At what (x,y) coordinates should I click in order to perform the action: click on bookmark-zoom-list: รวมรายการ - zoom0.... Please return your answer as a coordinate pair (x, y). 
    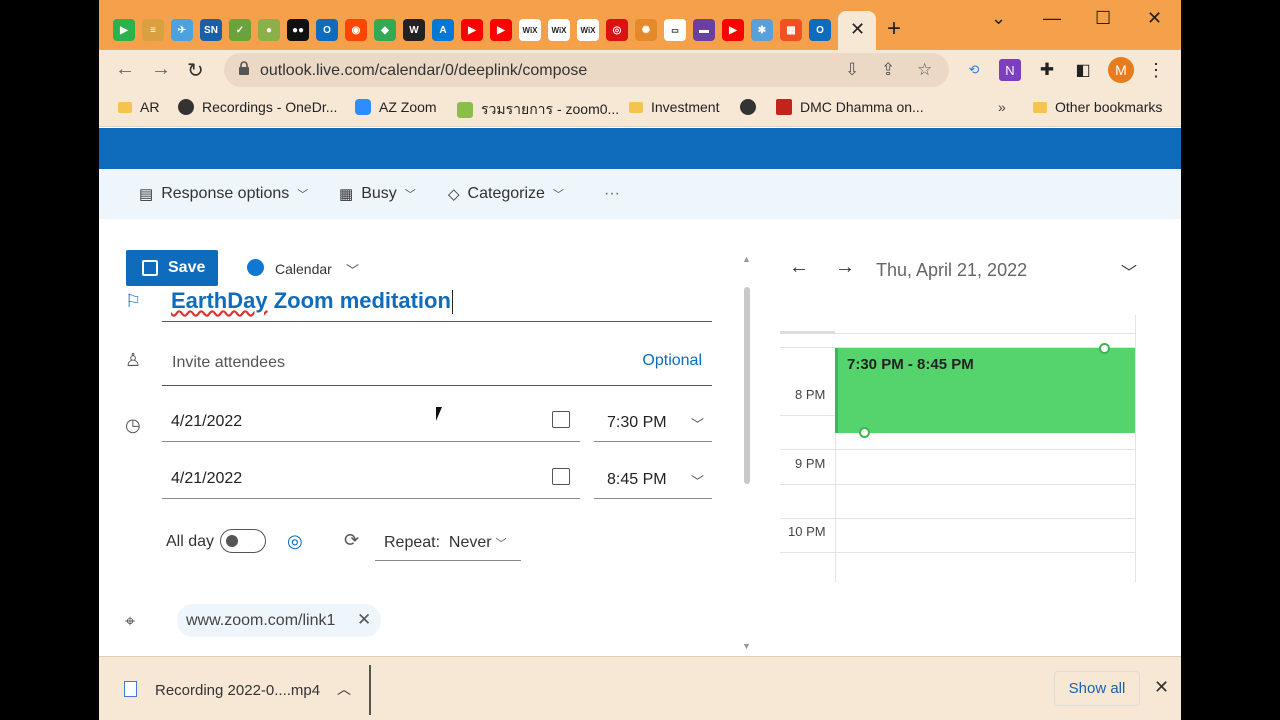
    Looking at the image, I should click on (538, 110).